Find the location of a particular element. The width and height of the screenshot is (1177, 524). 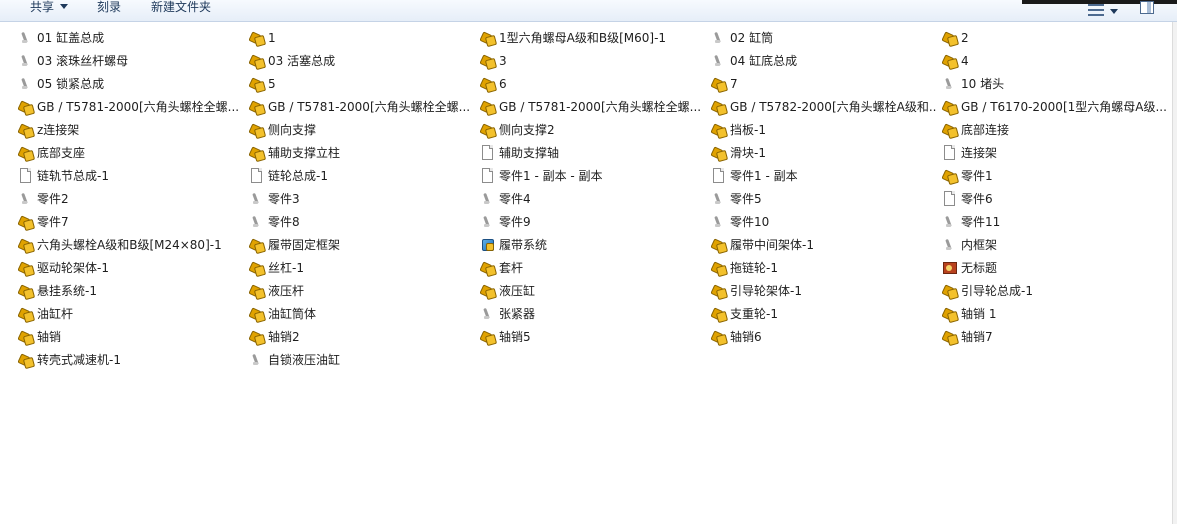

preview-pane-icon is located at coordinates (1147, 7).